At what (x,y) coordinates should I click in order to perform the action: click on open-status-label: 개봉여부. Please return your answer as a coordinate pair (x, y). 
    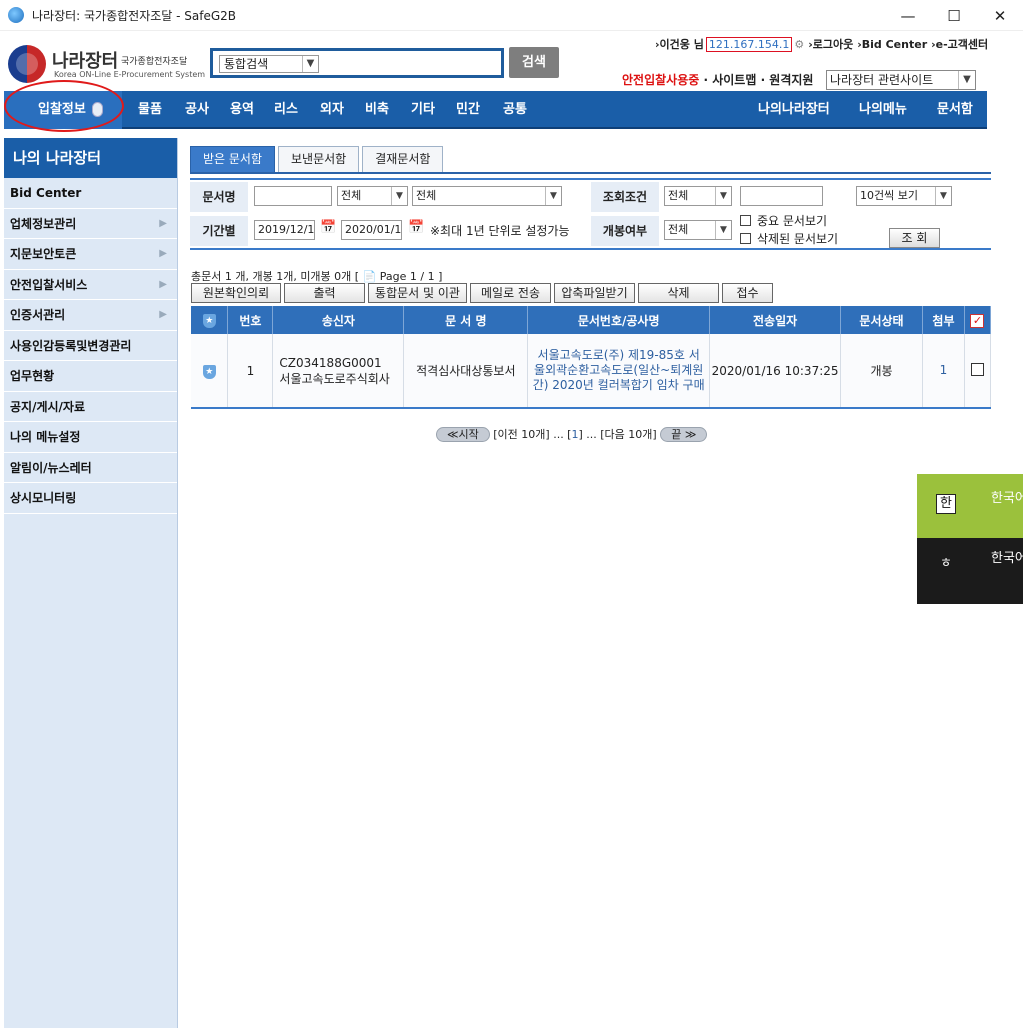
    Looking at the image, I should click on (625, 231).